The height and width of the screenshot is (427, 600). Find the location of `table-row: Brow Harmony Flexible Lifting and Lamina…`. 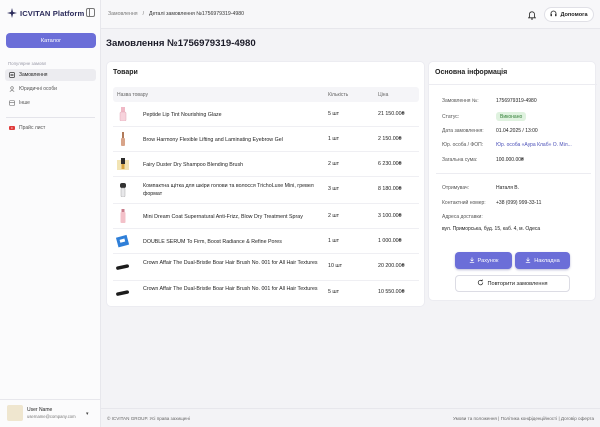

table-row: Brow Harmony Flexible Lifting and Lamina… is located at coordinates (266, 139).